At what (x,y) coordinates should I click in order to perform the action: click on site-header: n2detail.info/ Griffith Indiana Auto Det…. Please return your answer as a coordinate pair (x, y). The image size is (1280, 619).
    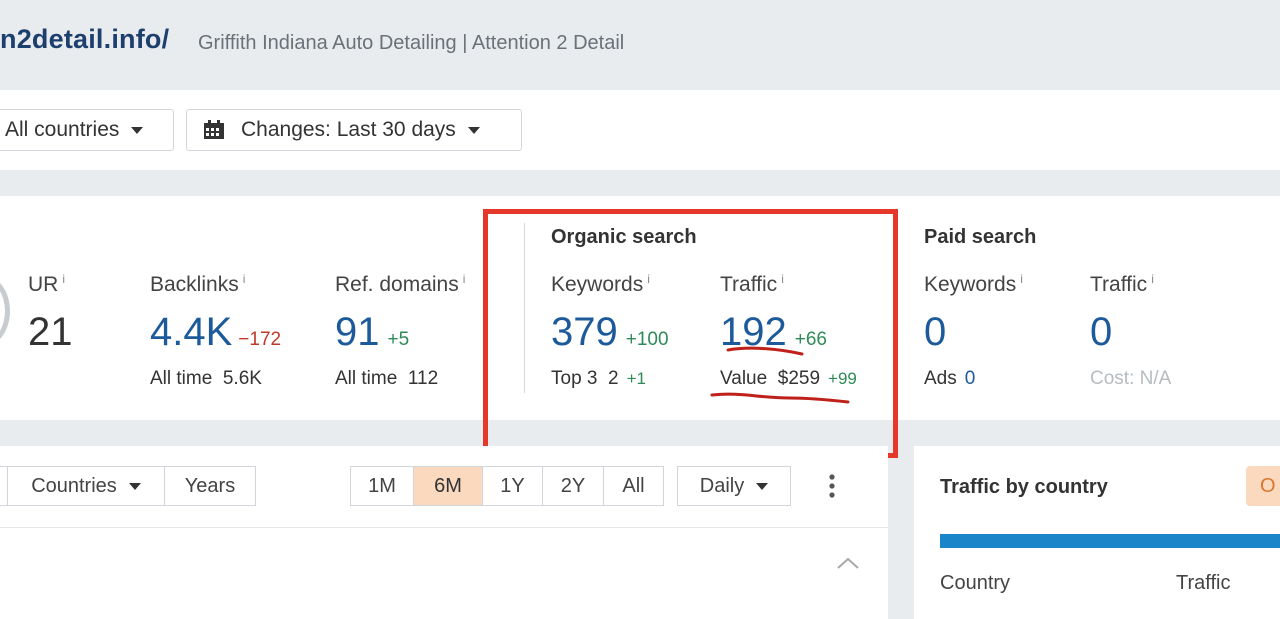
    Looking at the image, I should click on (640, 45).